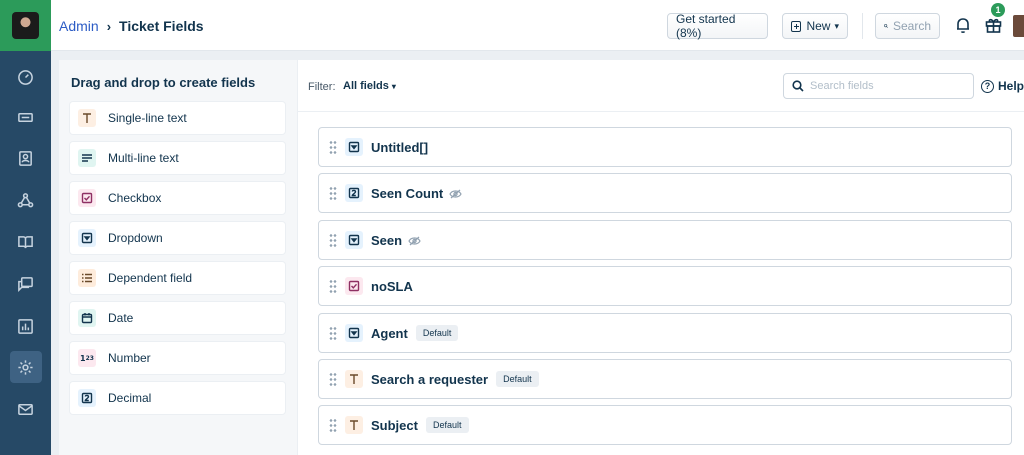 This screenshot has height=455, width=1024. Describe the element at coordinates (109, 26) in the screenshot. I see `chevron-right-icon: ›` at that location.